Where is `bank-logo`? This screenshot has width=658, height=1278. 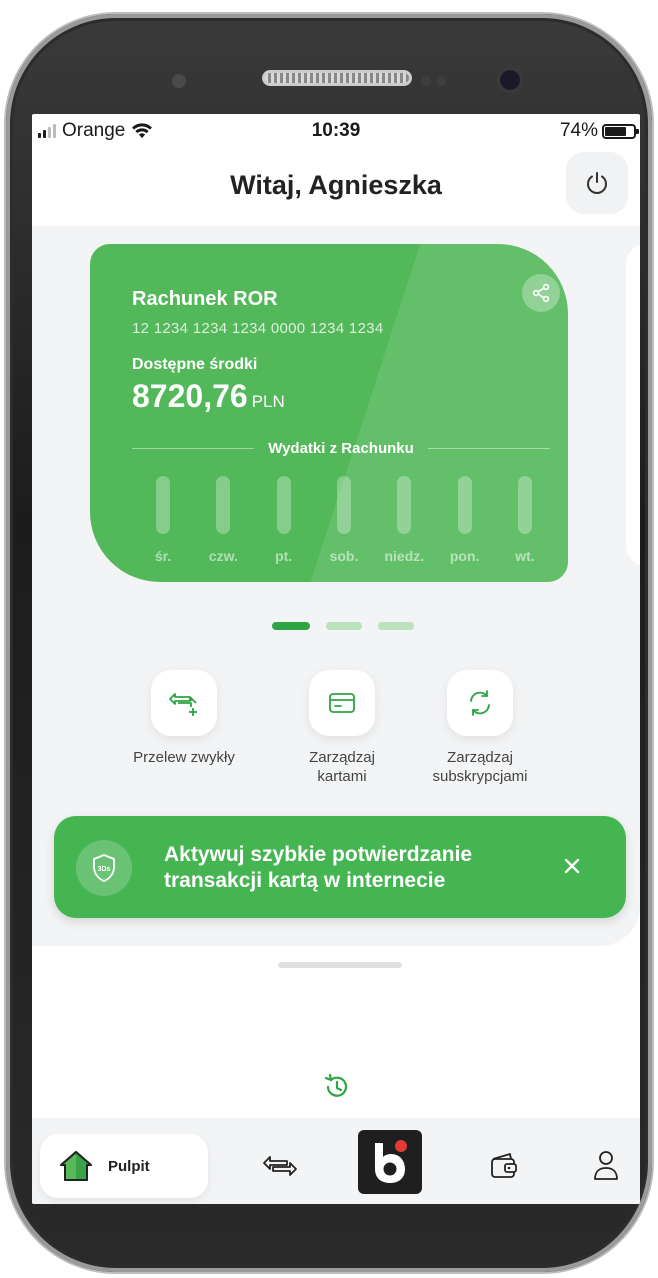 bank-logo is located at coordinates (390, 1162).